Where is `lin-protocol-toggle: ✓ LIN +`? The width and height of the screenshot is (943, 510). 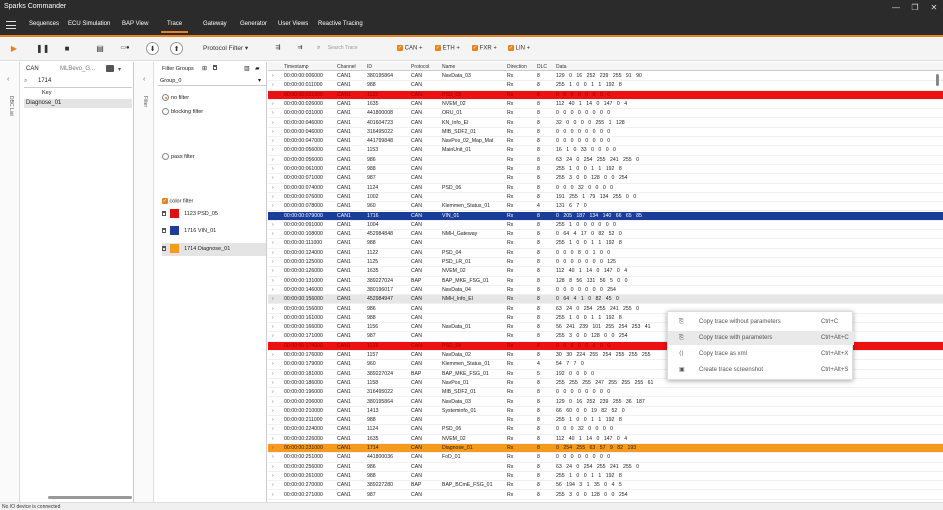
lin-protocol-toggle: ✓ LIN + is located at coordinates (519, 48).